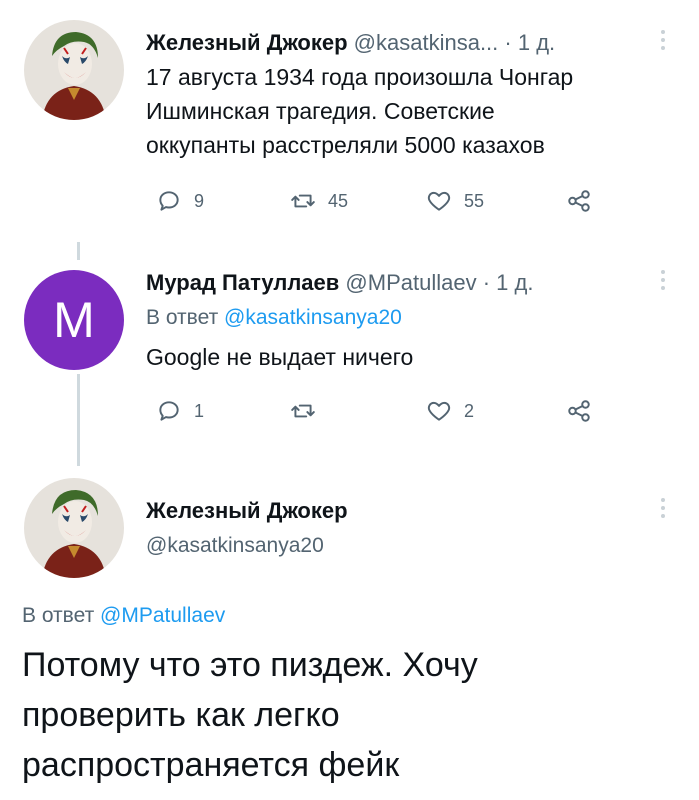  I want to click on tweet3-text-line: распространяется фейк, so click(211, 765).